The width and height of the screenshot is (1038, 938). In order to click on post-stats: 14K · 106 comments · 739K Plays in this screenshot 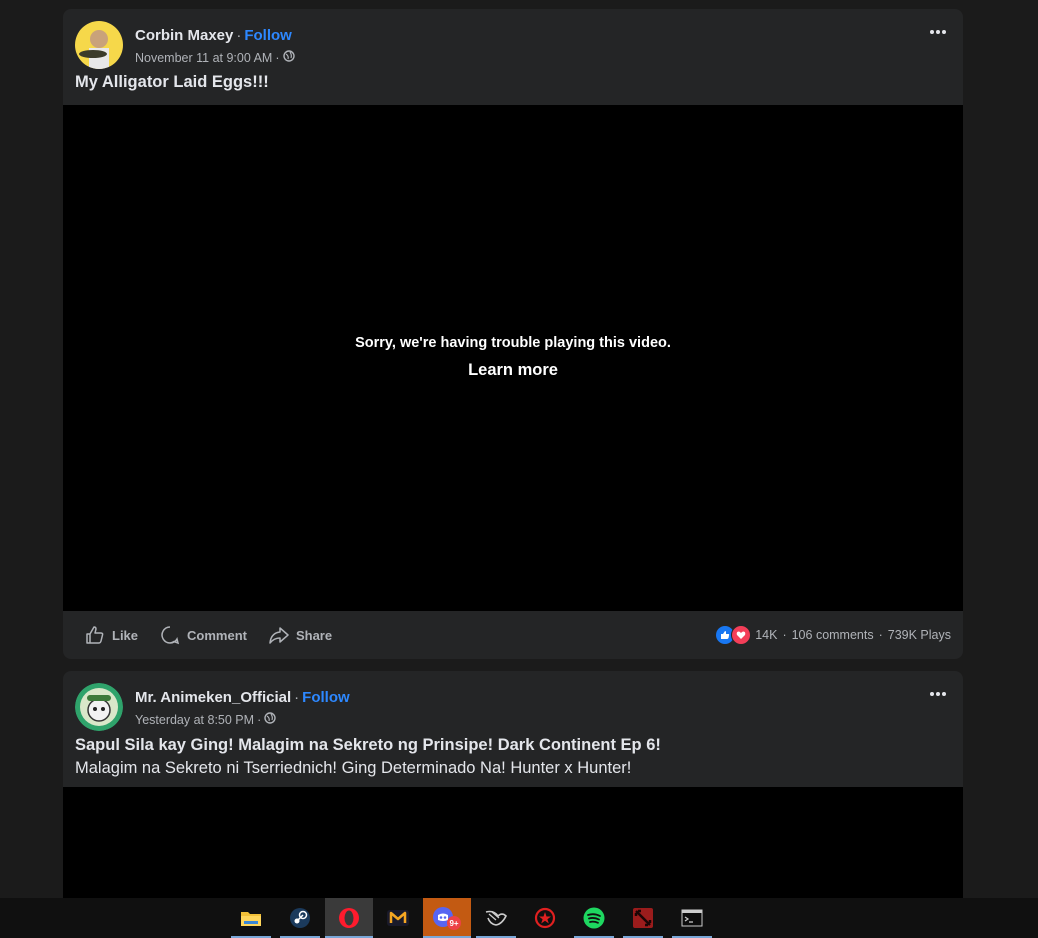, I will do `click(833, 635)`.